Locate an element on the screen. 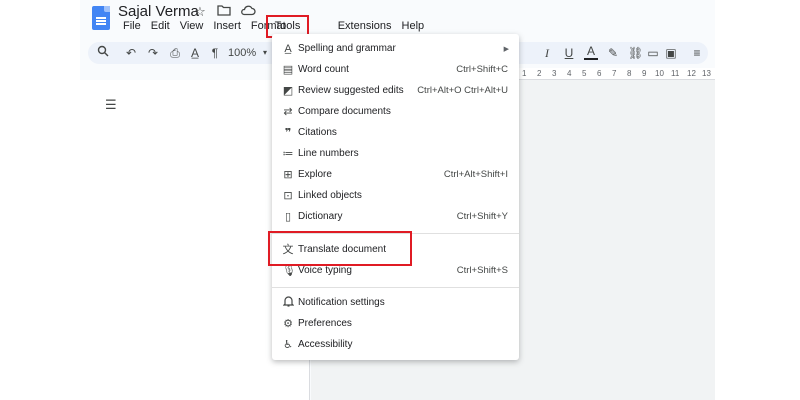 The image size is (800, 400). menu-item-spelling-grammar: A̲ Spelling and grammar ▶ is located at coordinates (395, 48).